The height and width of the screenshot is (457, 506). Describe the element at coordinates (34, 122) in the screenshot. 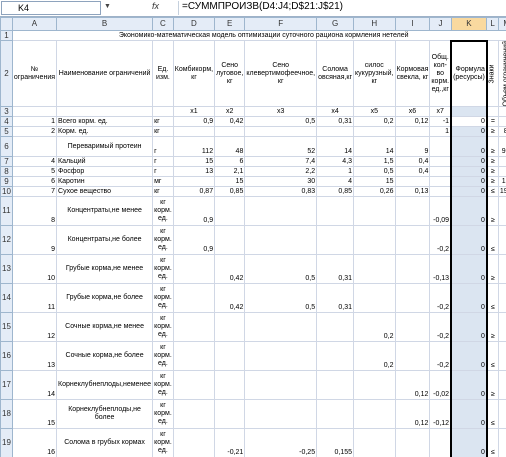

I see `cell-a4: 1` at that location.